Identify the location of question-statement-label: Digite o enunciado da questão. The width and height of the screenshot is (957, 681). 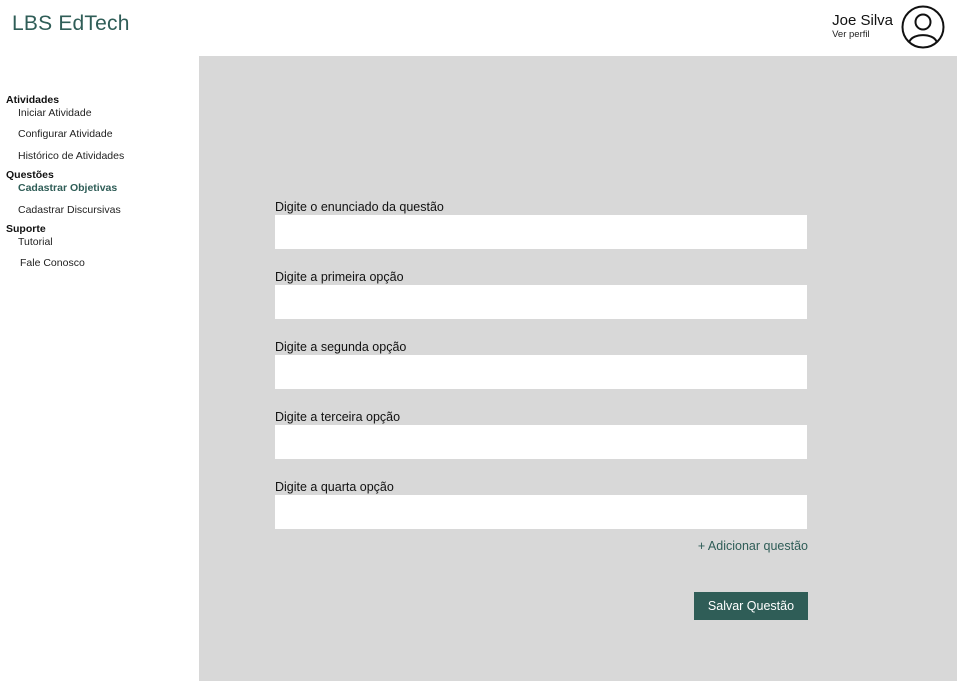
(359, 207).